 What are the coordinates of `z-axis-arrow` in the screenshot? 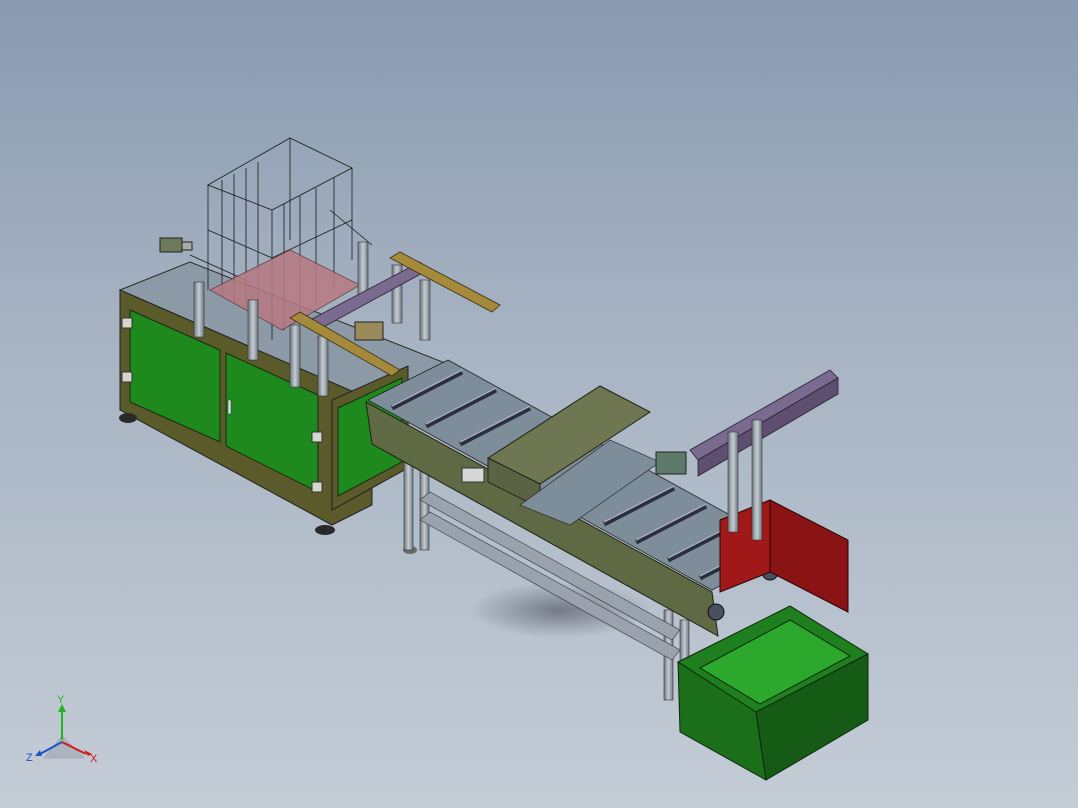 It's located at (38, 753).